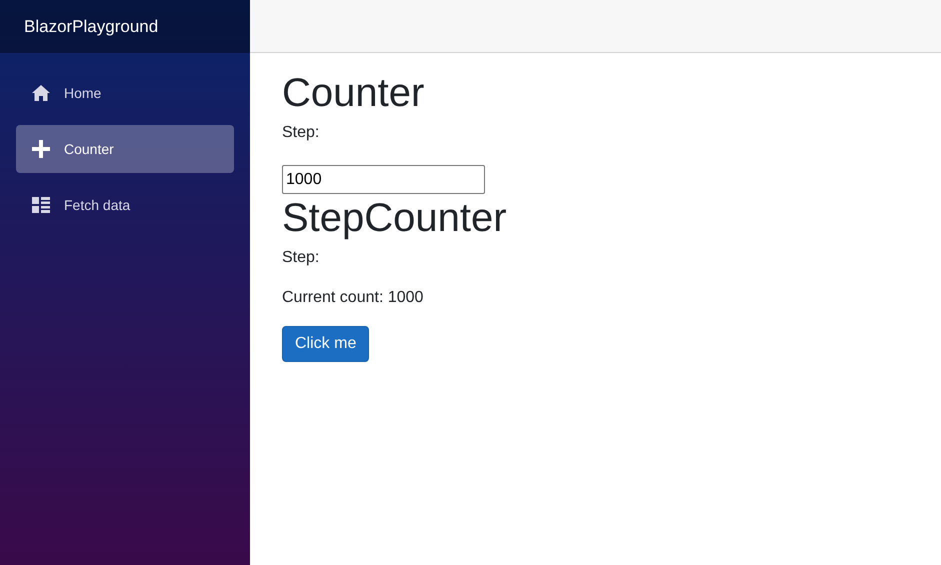  Describe the element at coordinates (125, 149) in the screenshot. I see `nav-item: Counter` at that location.